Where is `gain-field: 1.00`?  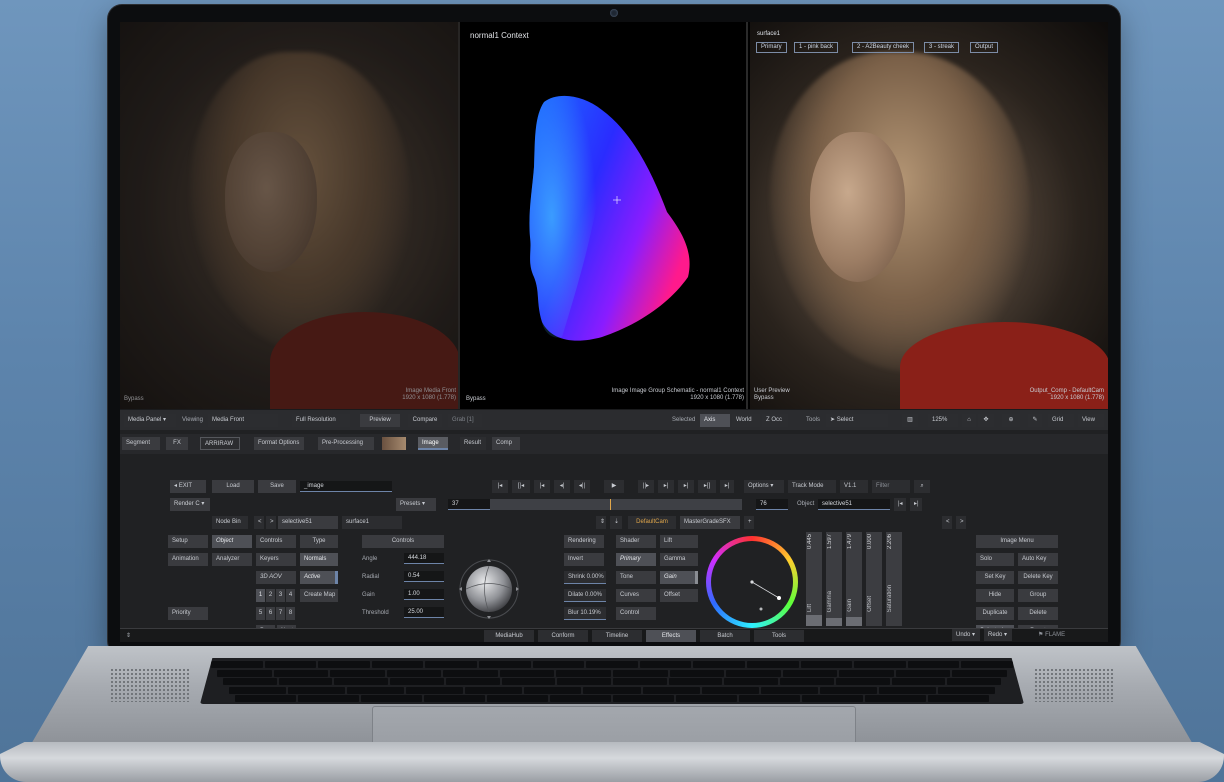 gain-field: 1.00 is located at coordinates (424, 594).